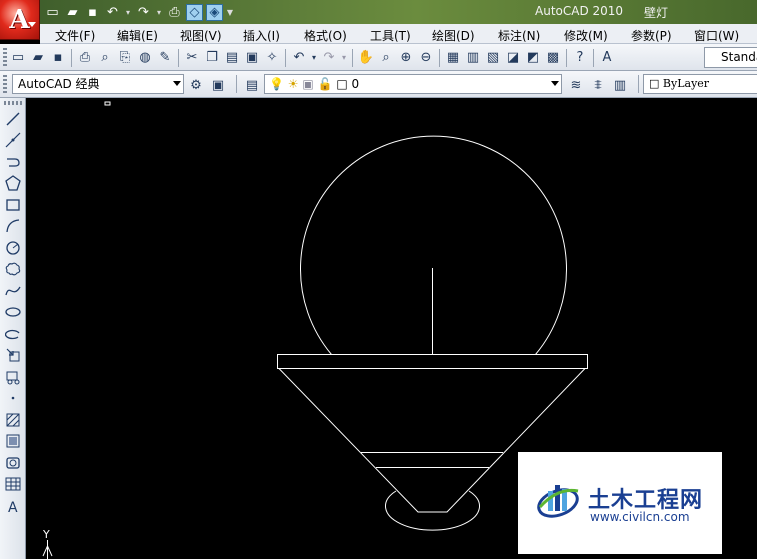  I want to click on bulb-circle, so click(433, 245).